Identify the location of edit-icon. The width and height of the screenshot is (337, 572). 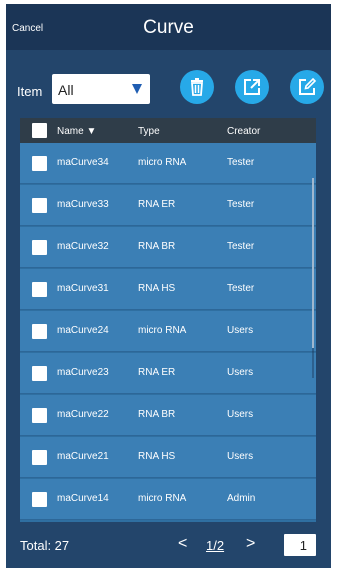
(308, 86).